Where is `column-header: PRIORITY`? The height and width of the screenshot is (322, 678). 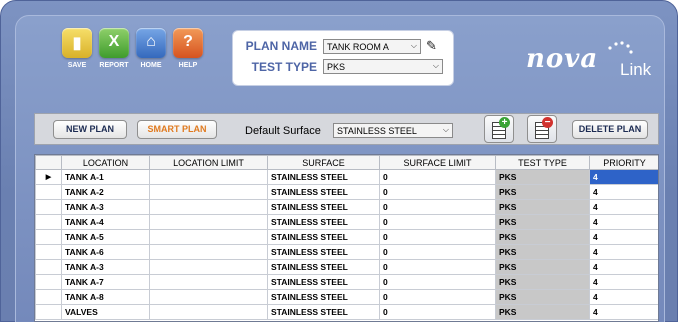
column-header: PRIORITY is located at coordinates (623, 162).